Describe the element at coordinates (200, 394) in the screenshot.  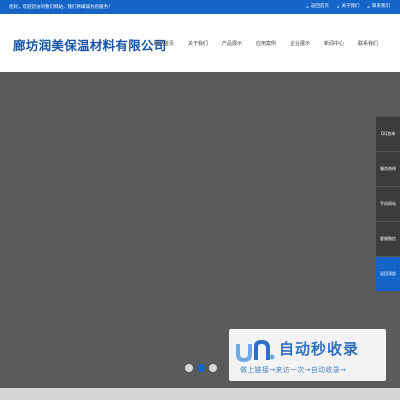
I see `bottom-strip` at that location.